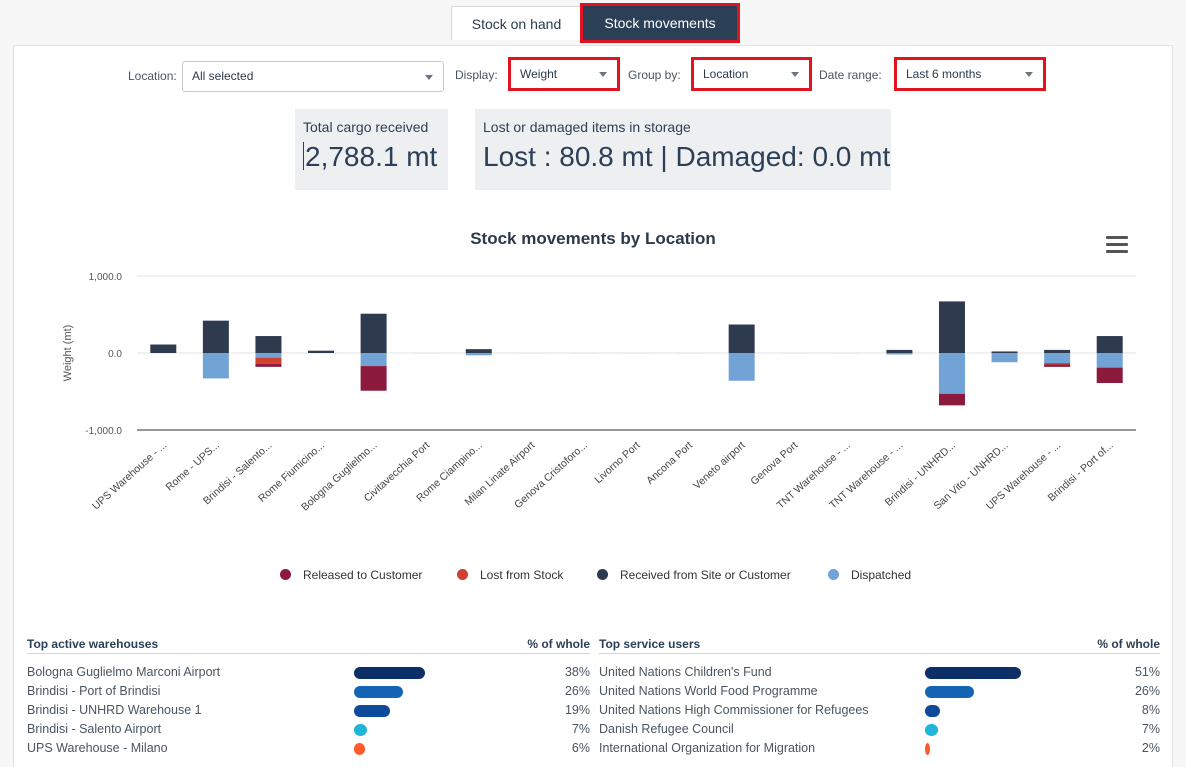 Image resolution: width=1186 pixels, height=767 pixels. I want to click on list-item-pct: 38%, so click(577, 672).